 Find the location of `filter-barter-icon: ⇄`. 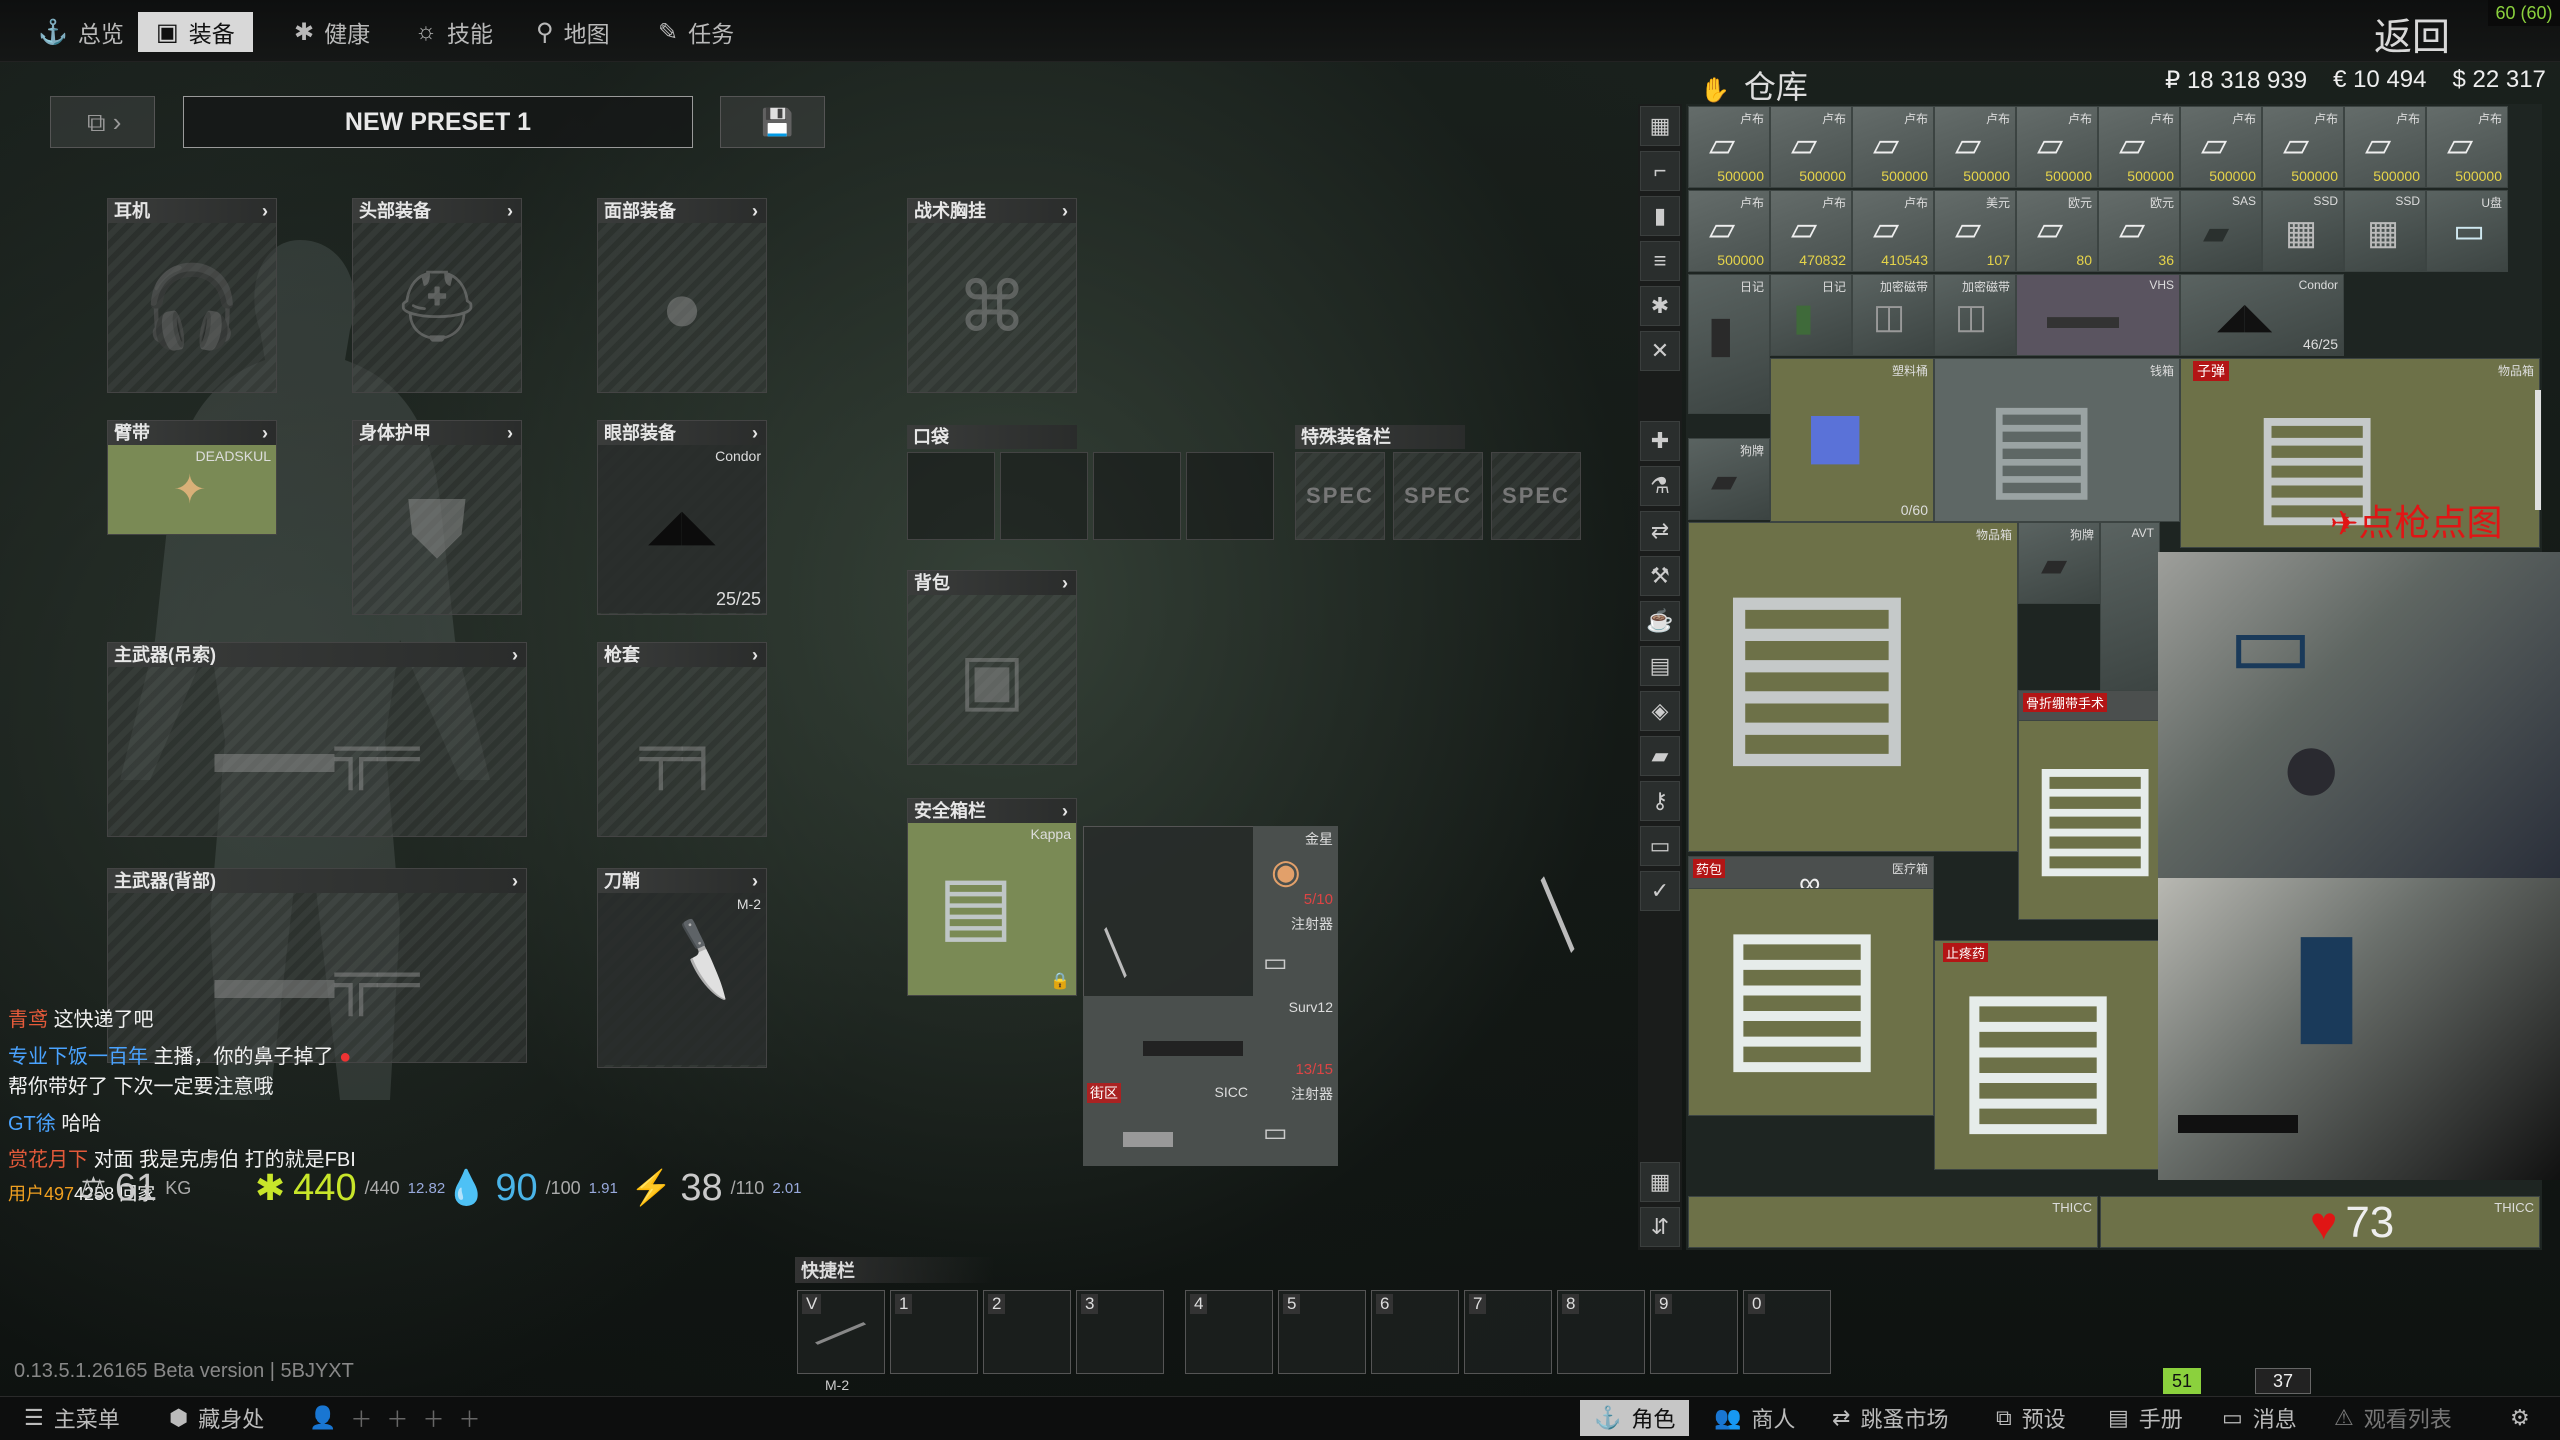

filter-barter-icon: ⇄ is located at coordinates (1660, 531).